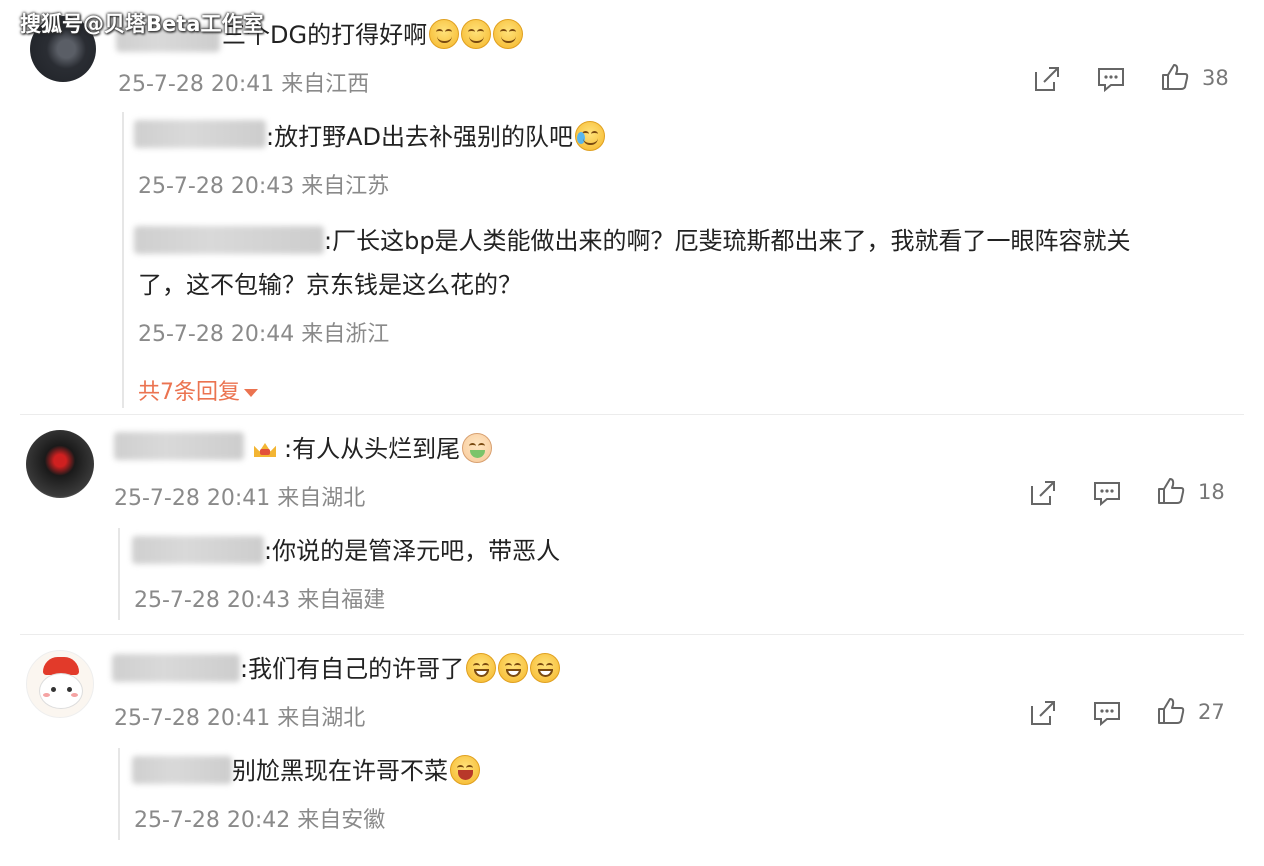 The height and width of the screenshot is (866, 1264). I want to click on more-replies-link: 共7条回复, so click(198, 390).